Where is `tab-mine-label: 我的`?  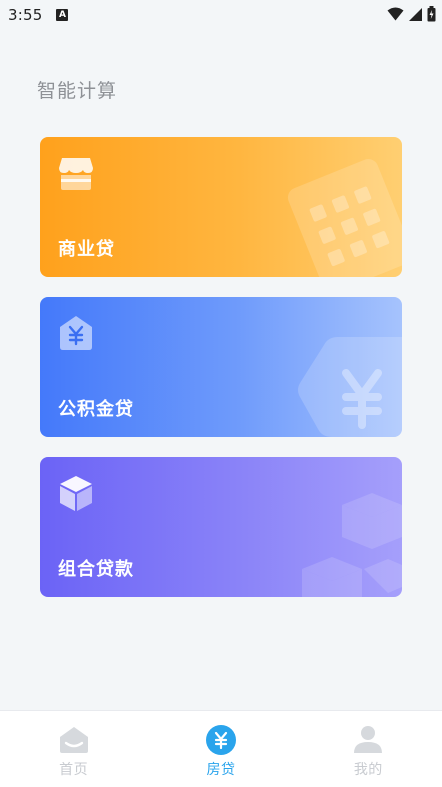 tab-mine-label: 我的 is located at coordinates (368, 770).